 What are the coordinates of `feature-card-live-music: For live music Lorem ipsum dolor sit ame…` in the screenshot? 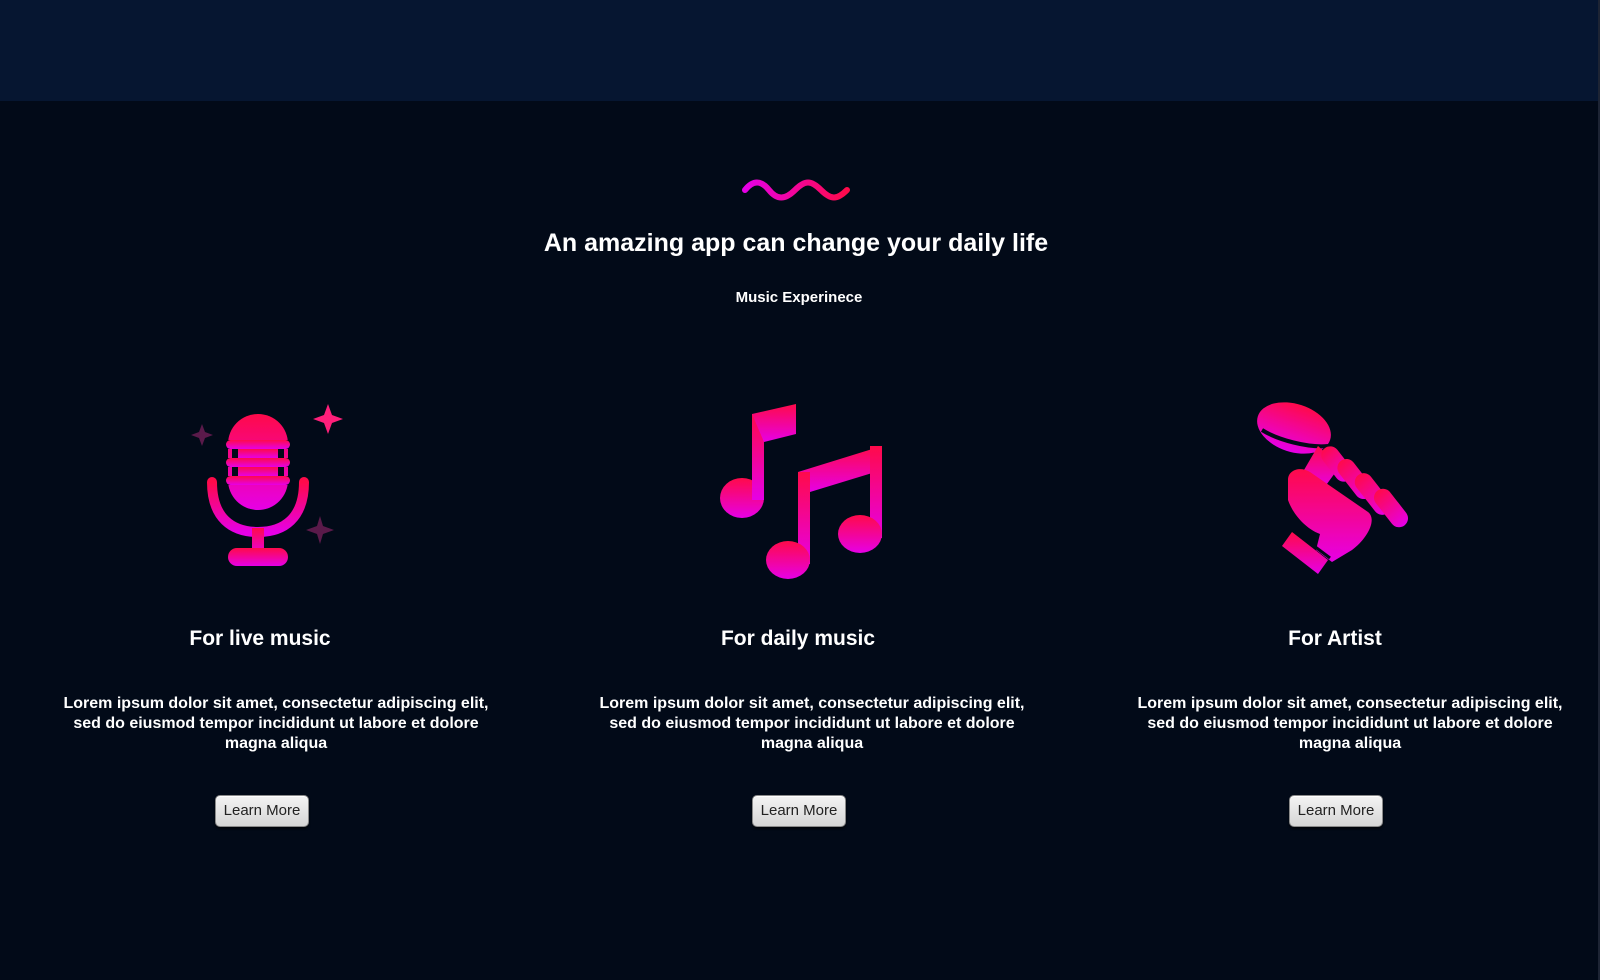 It's located at (276, 615).